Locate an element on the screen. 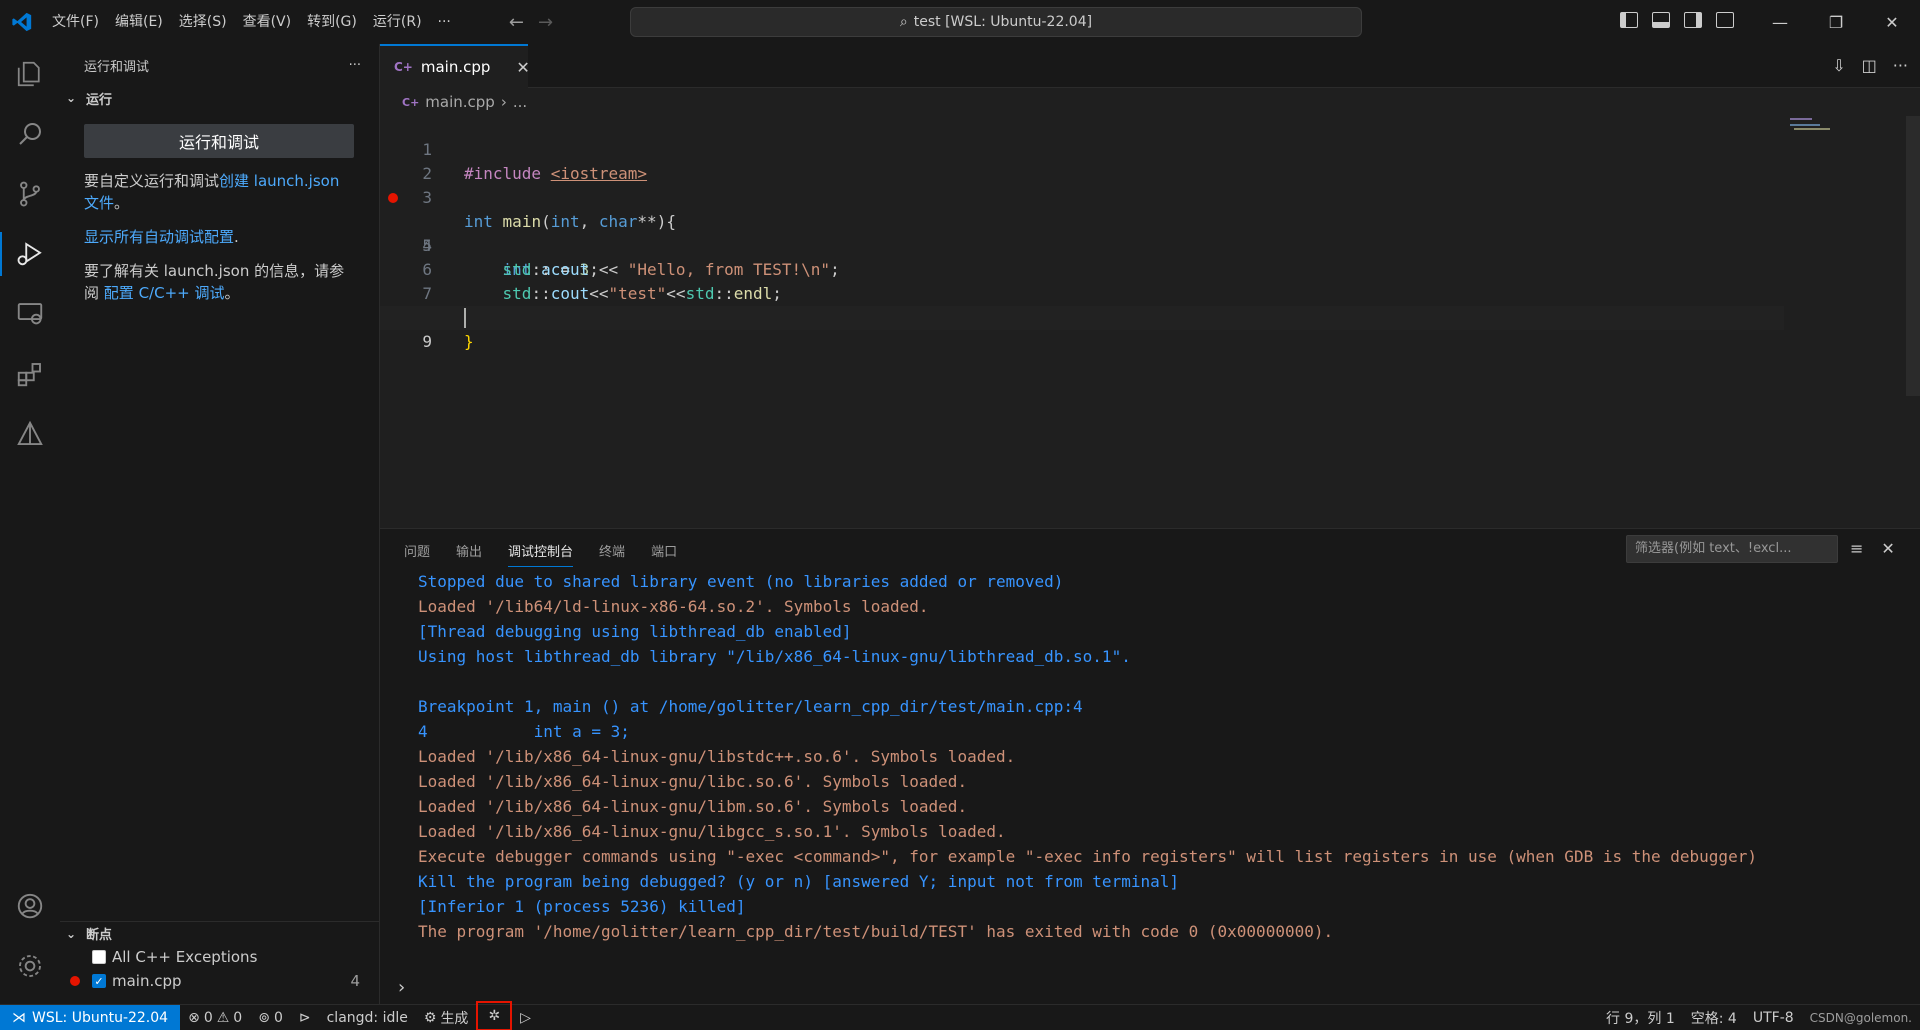 The width and height of the screenshot is (1920, 1030). menu-run: 运行(R) is located at coordinates (397, 22).